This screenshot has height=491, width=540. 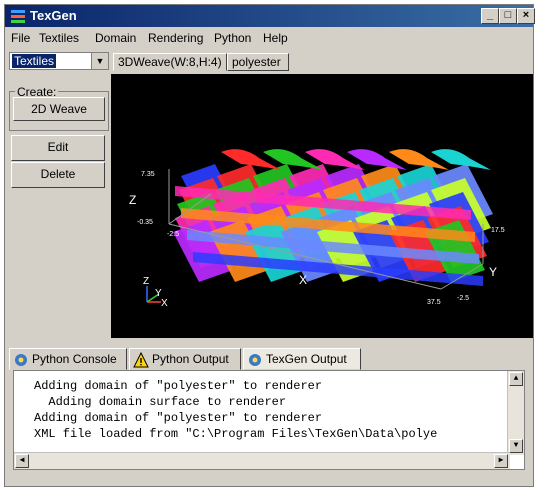 What do you see at coordinates (490, 16) in the screenshot?
I see `minimize-button: _` at bounding box center [490, 16].